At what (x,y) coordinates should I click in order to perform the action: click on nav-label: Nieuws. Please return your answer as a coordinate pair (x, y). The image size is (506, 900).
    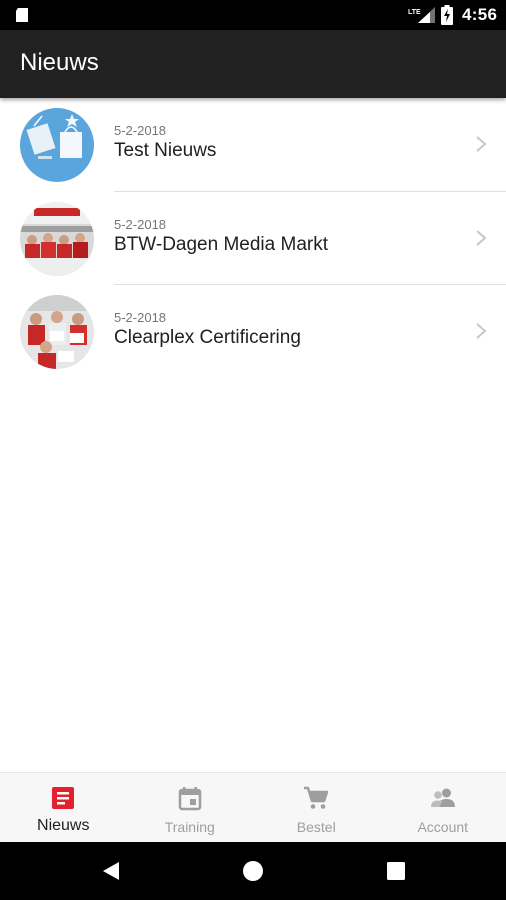
    Looking at the image, I should click on (63, 825).